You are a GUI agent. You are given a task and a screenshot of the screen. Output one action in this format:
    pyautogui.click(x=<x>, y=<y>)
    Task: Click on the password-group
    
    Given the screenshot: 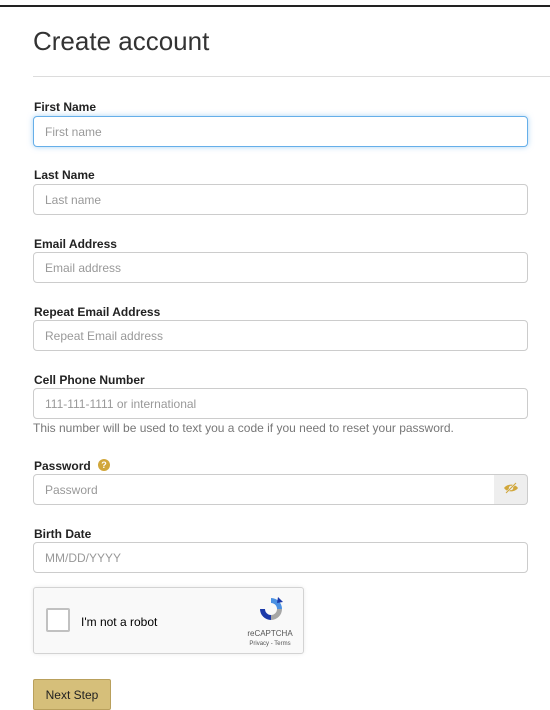 What is the action you would take?
    pyautogui.click(x=280, y=489)
    